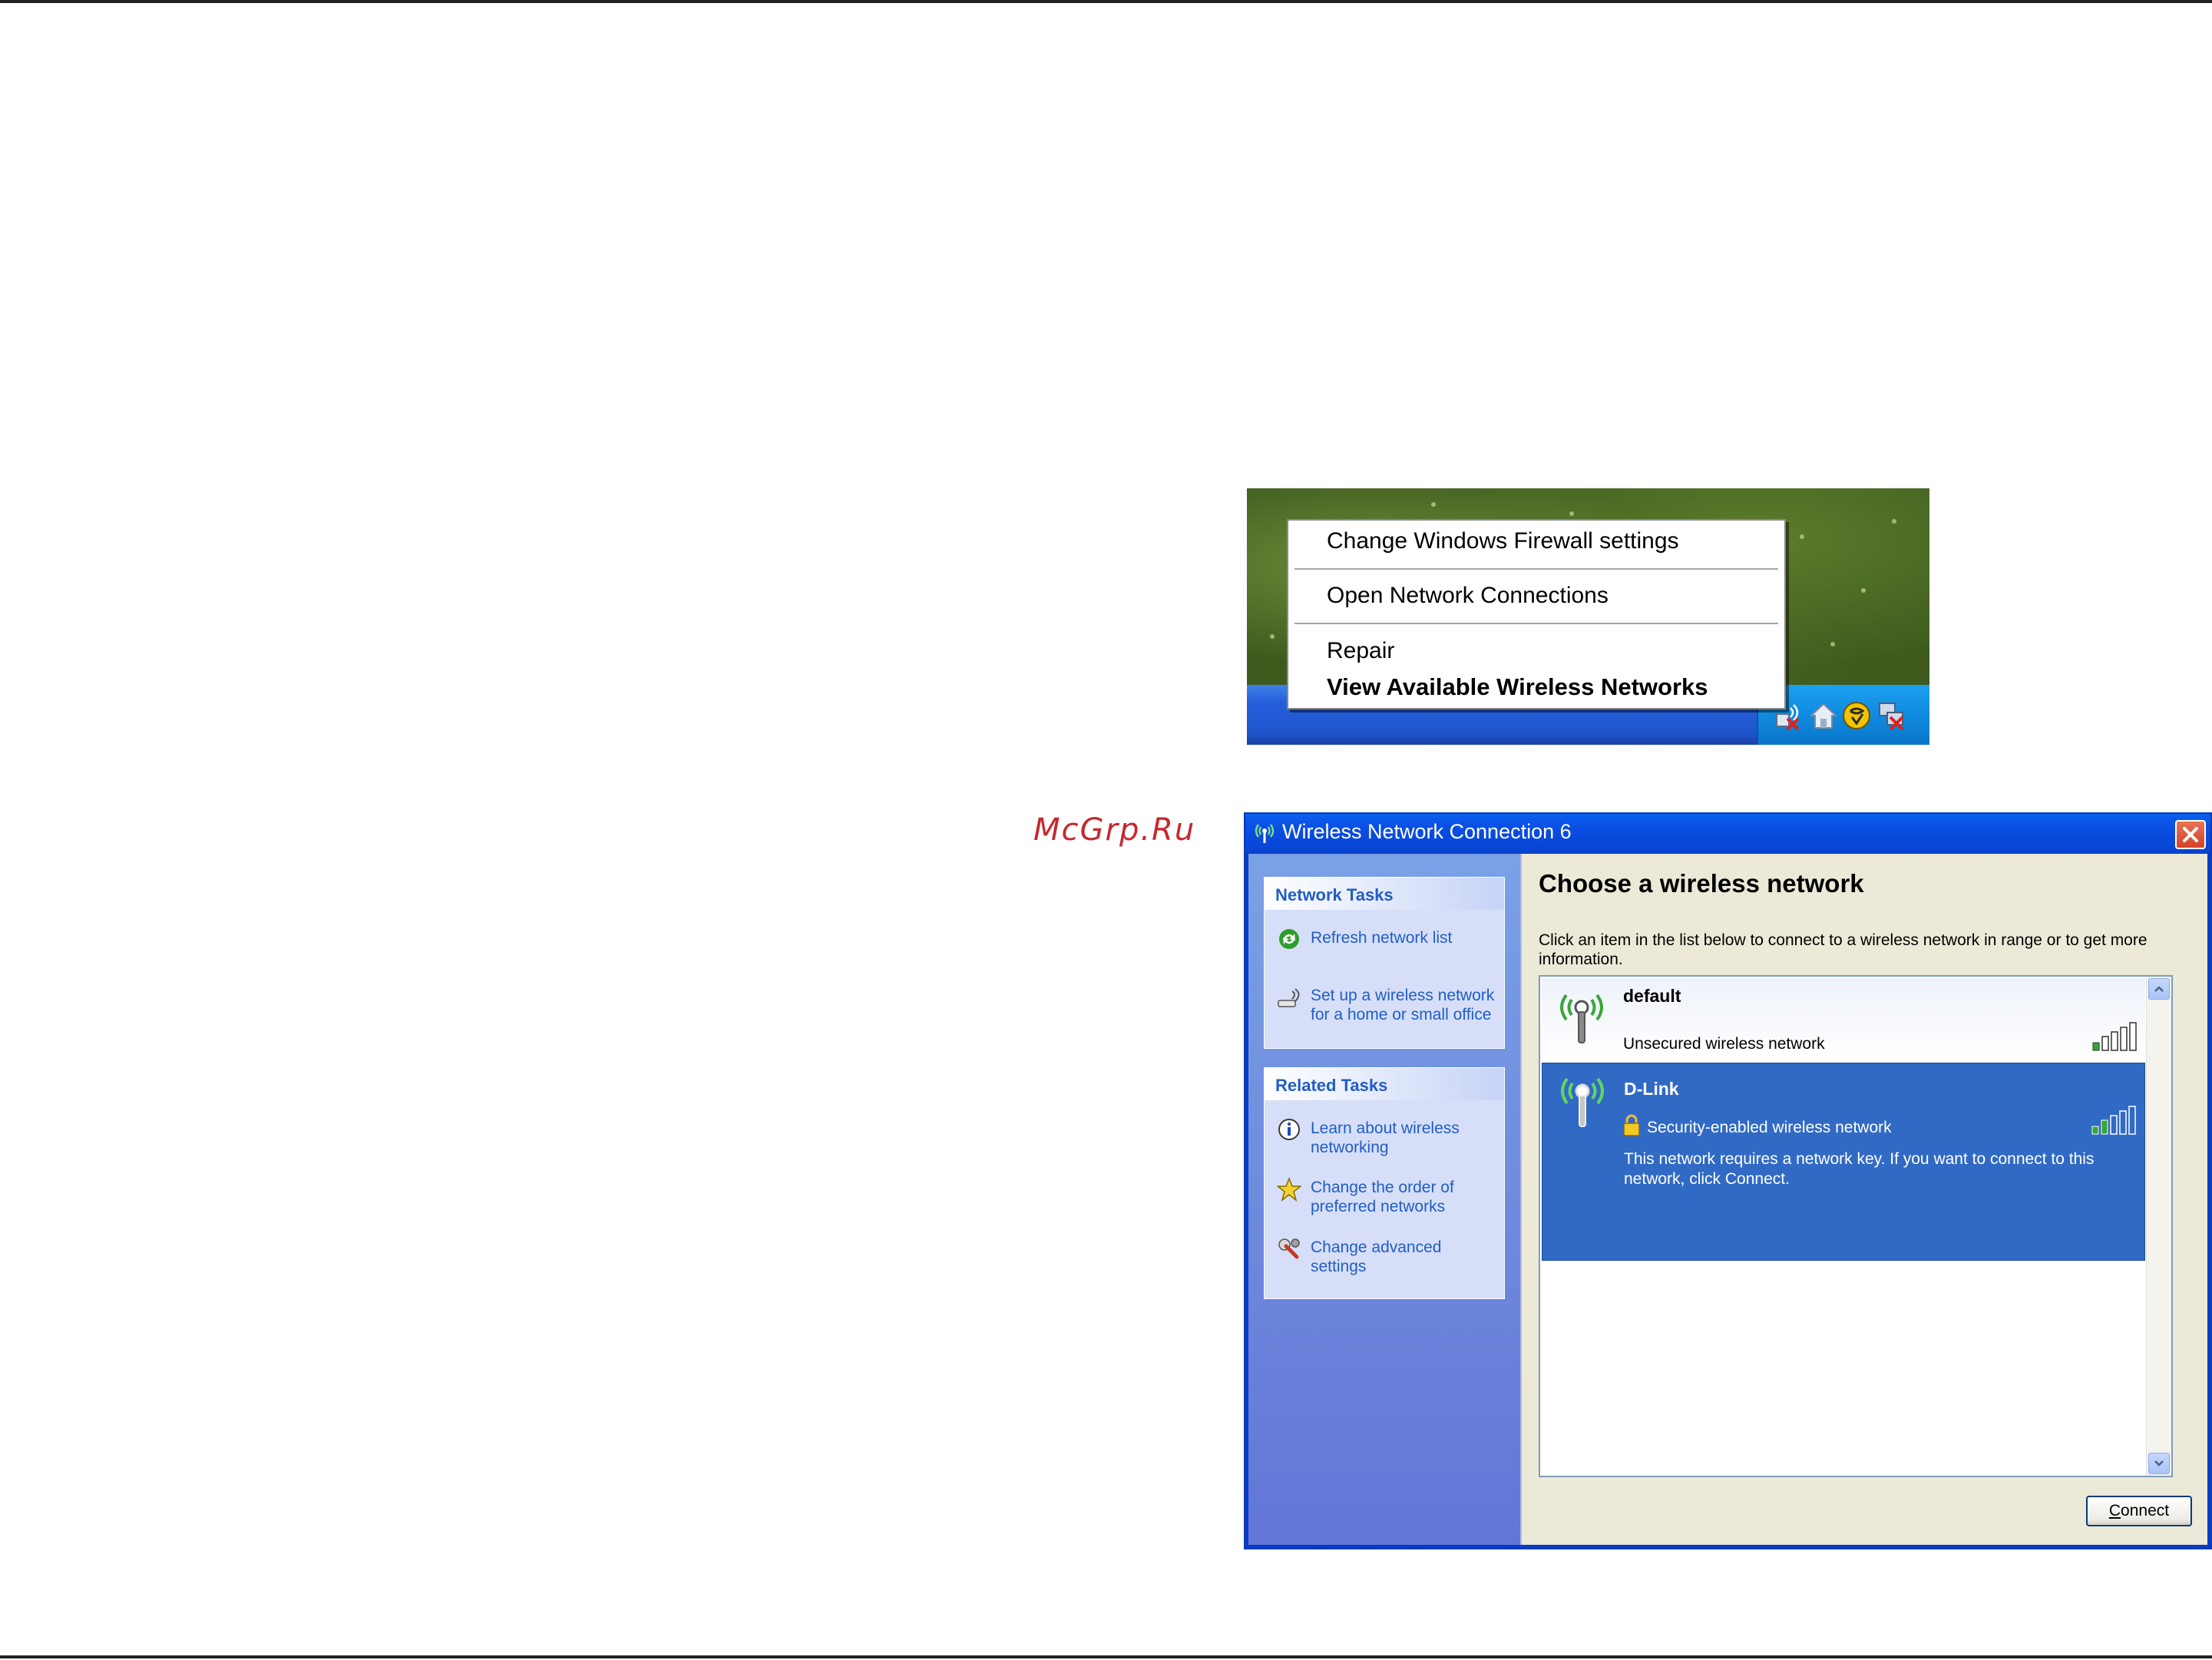 This screenshot has height=1660, width=2212. I want to click on close-icon, so click(2191, 834).